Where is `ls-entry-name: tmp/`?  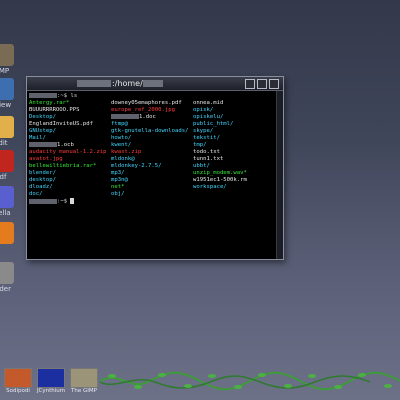
ls-entry-name: tmp/ is located at coordinates (200, 145).